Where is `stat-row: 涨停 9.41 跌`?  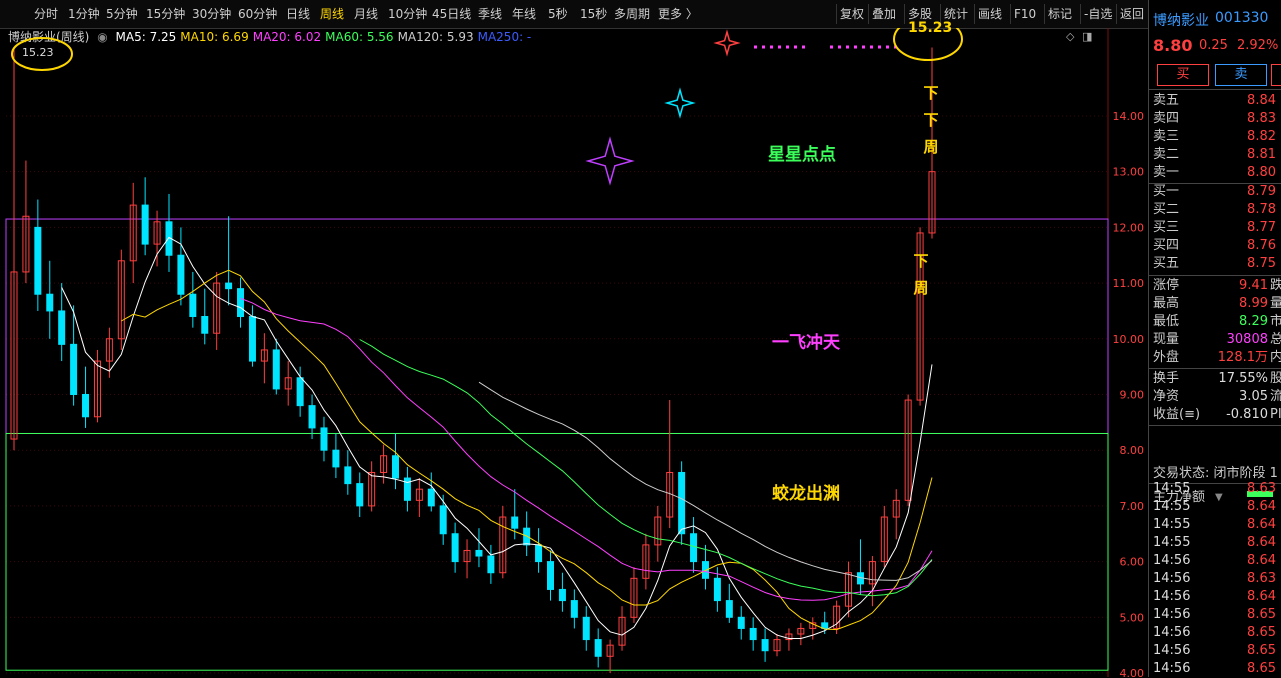 stat-row: 涨停 9.41 跌 is located at coordinates (1217, 285).